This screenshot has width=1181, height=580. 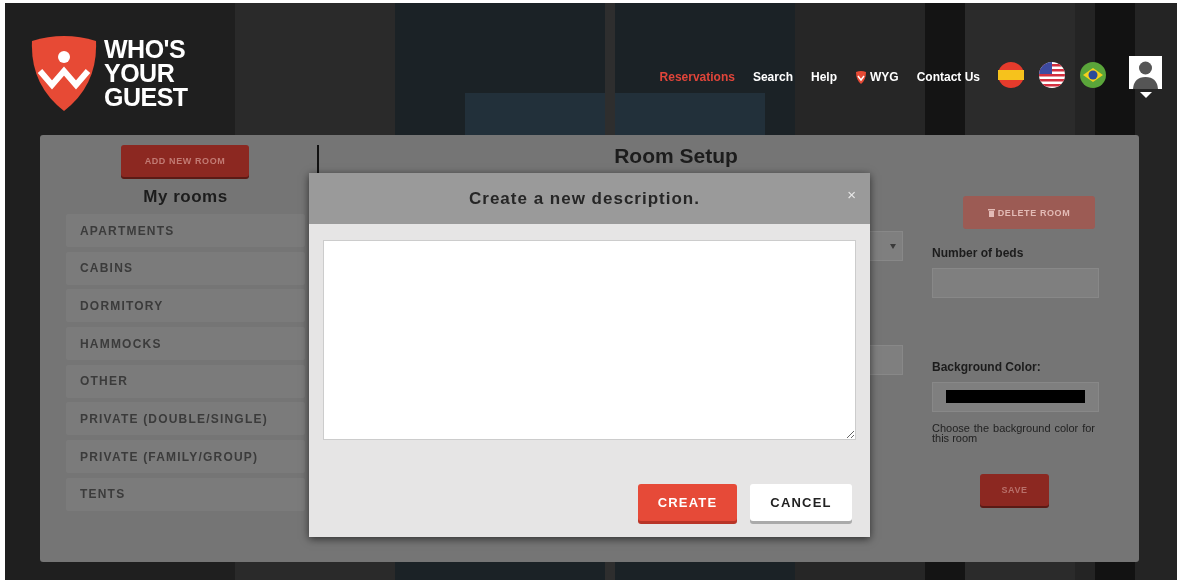 What do you see at coordinates (948, 77) in the screenshot?
I see `nav-link: Contact Us` at bounding box center [948, 77].